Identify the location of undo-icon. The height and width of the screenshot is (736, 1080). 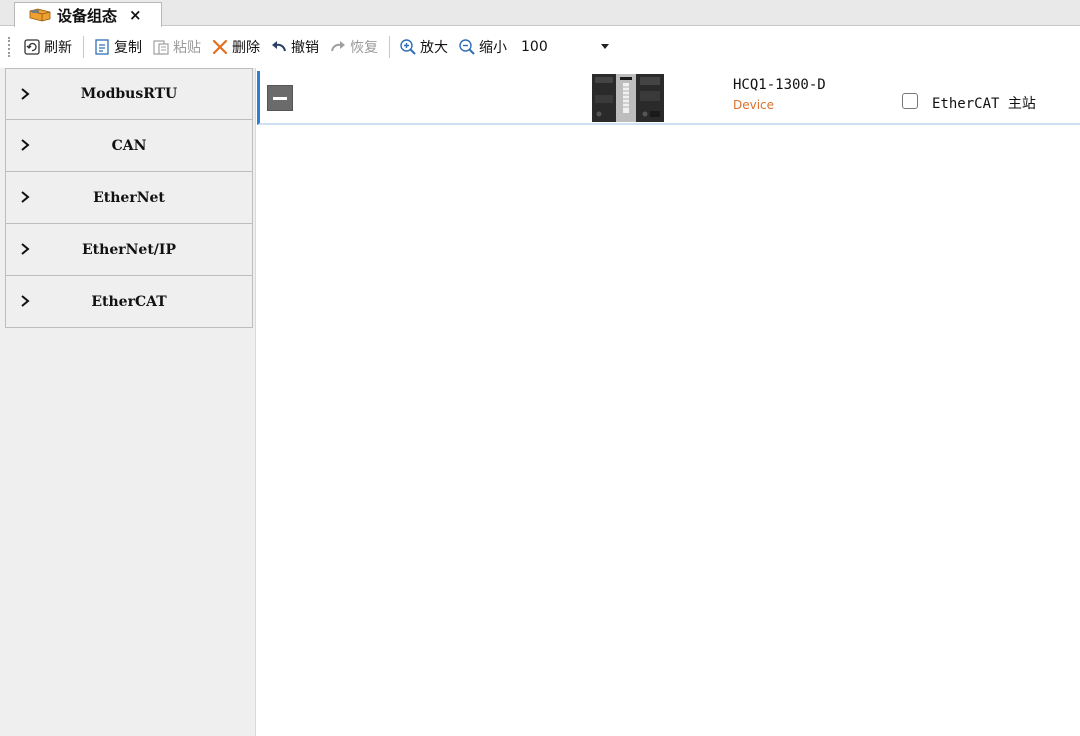
(279, 47).